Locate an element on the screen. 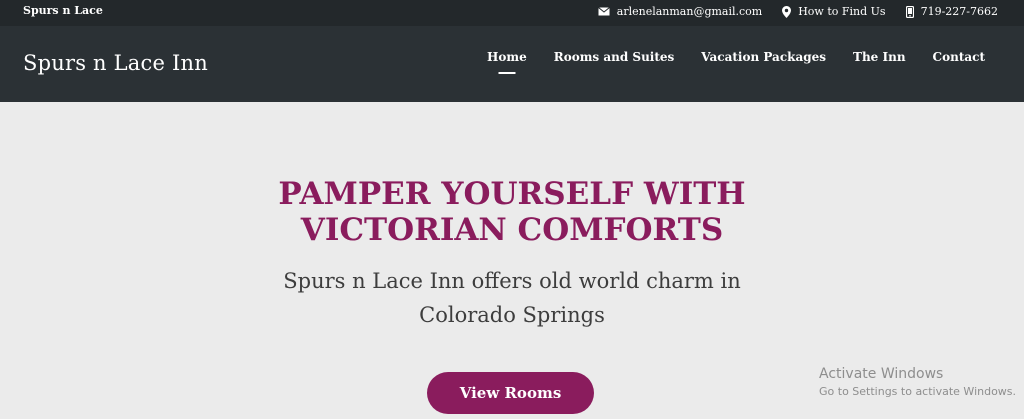 The height and width of the screenshot is (419, 1024). nav-item-the-inn: The Inn is located at coordinates (879, 57).